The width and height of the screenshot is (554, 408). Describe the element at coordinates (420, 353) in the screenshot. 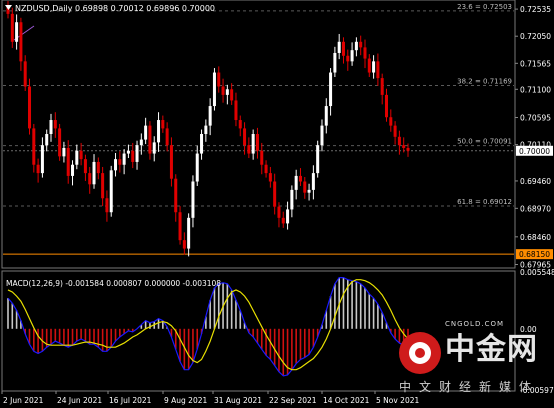

I see `cngold-logo-icon` at that location.